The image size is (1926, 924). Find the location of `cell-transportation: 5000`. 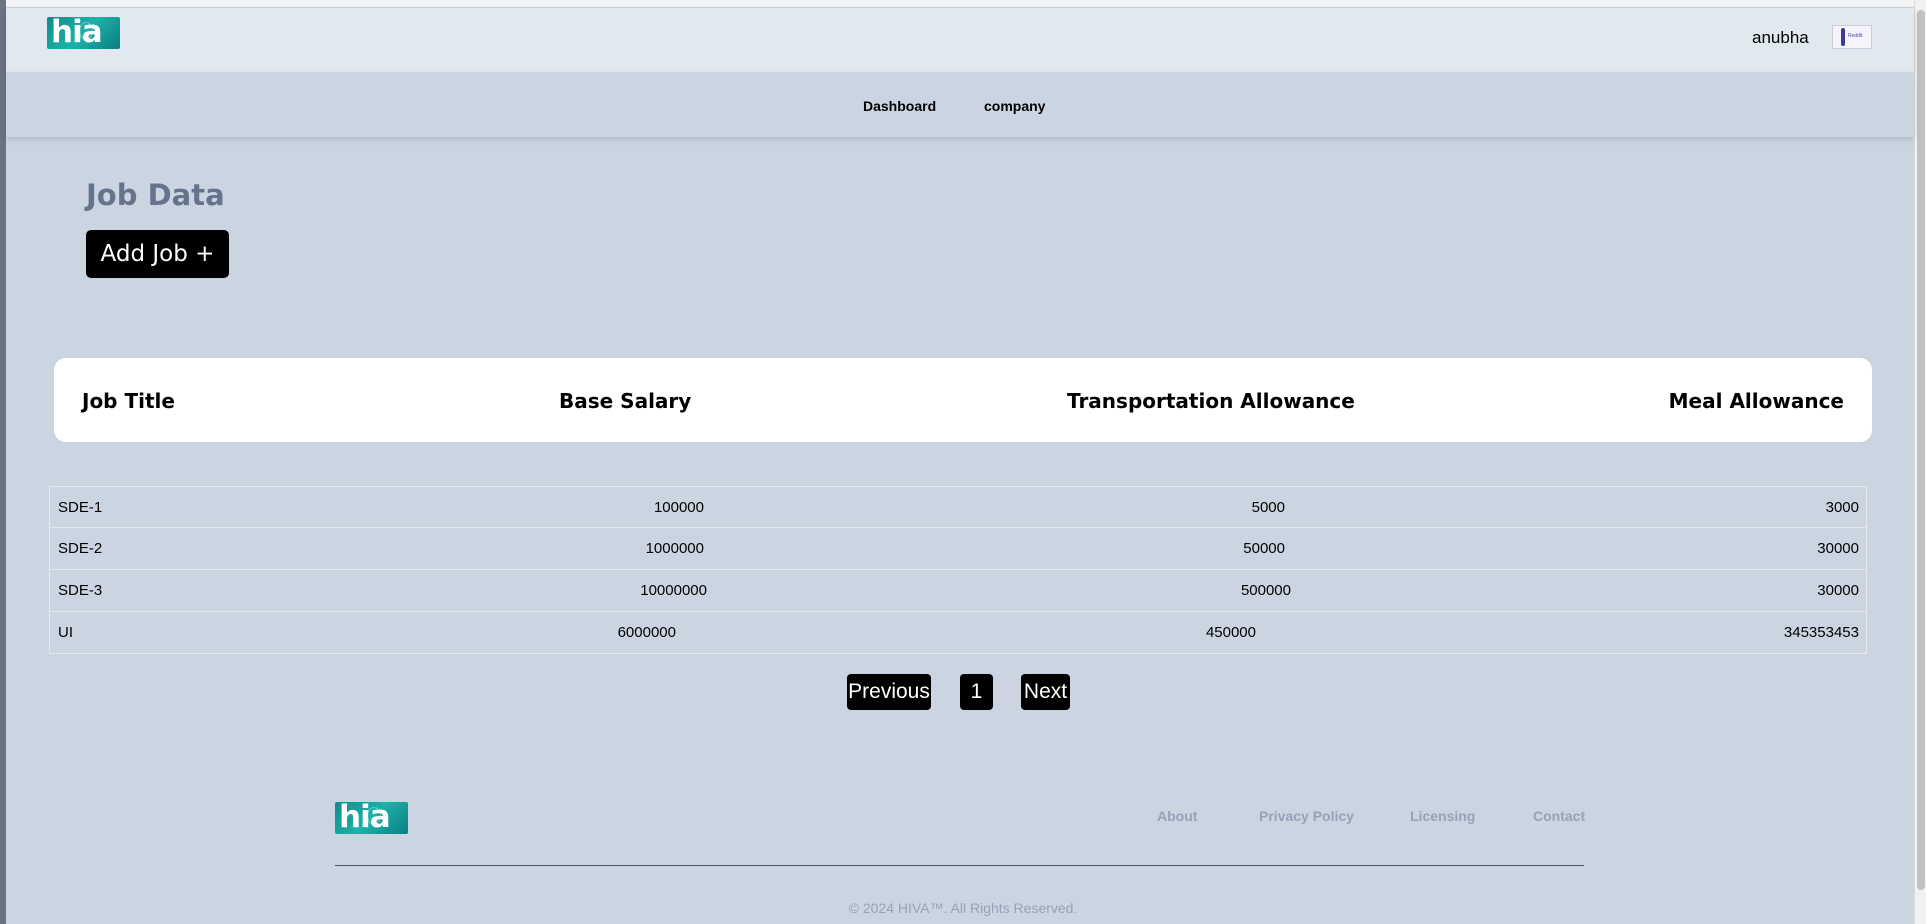

cell-transportation: 5000 is located at coordinates (1268, 507).